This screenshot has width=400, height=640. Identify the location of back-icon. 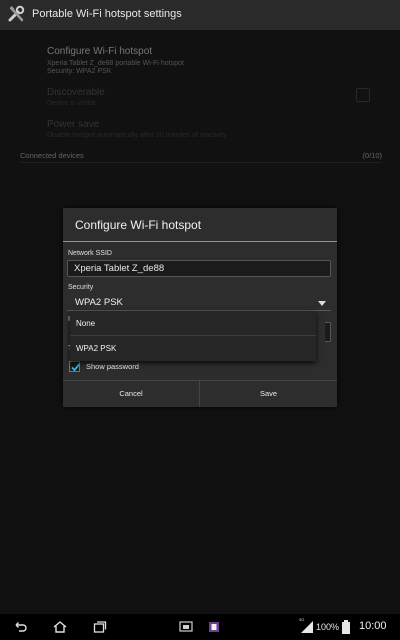
(20, 627).